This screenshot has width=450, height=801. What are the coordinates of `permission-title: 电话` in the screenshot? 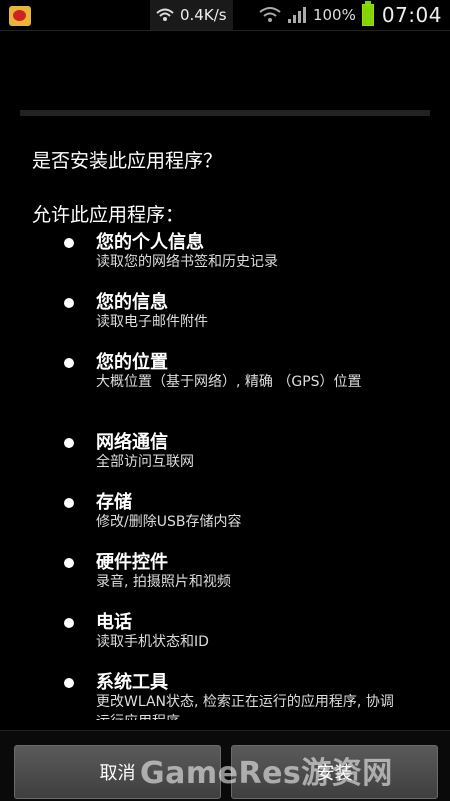 It's located at (114, 622).